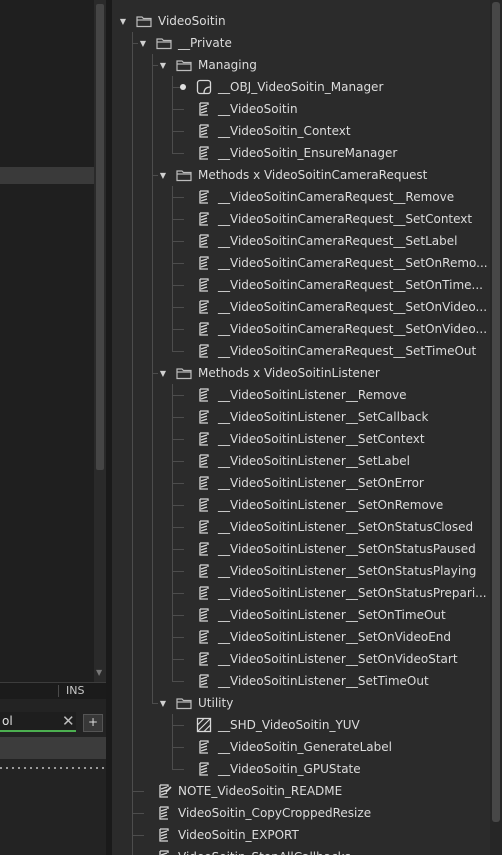 The image size is (502, 855). I want to click on tree-item-obj-videosoitin-manager: __OBJ_VideoSoitin_Manager, so click(289, 87).